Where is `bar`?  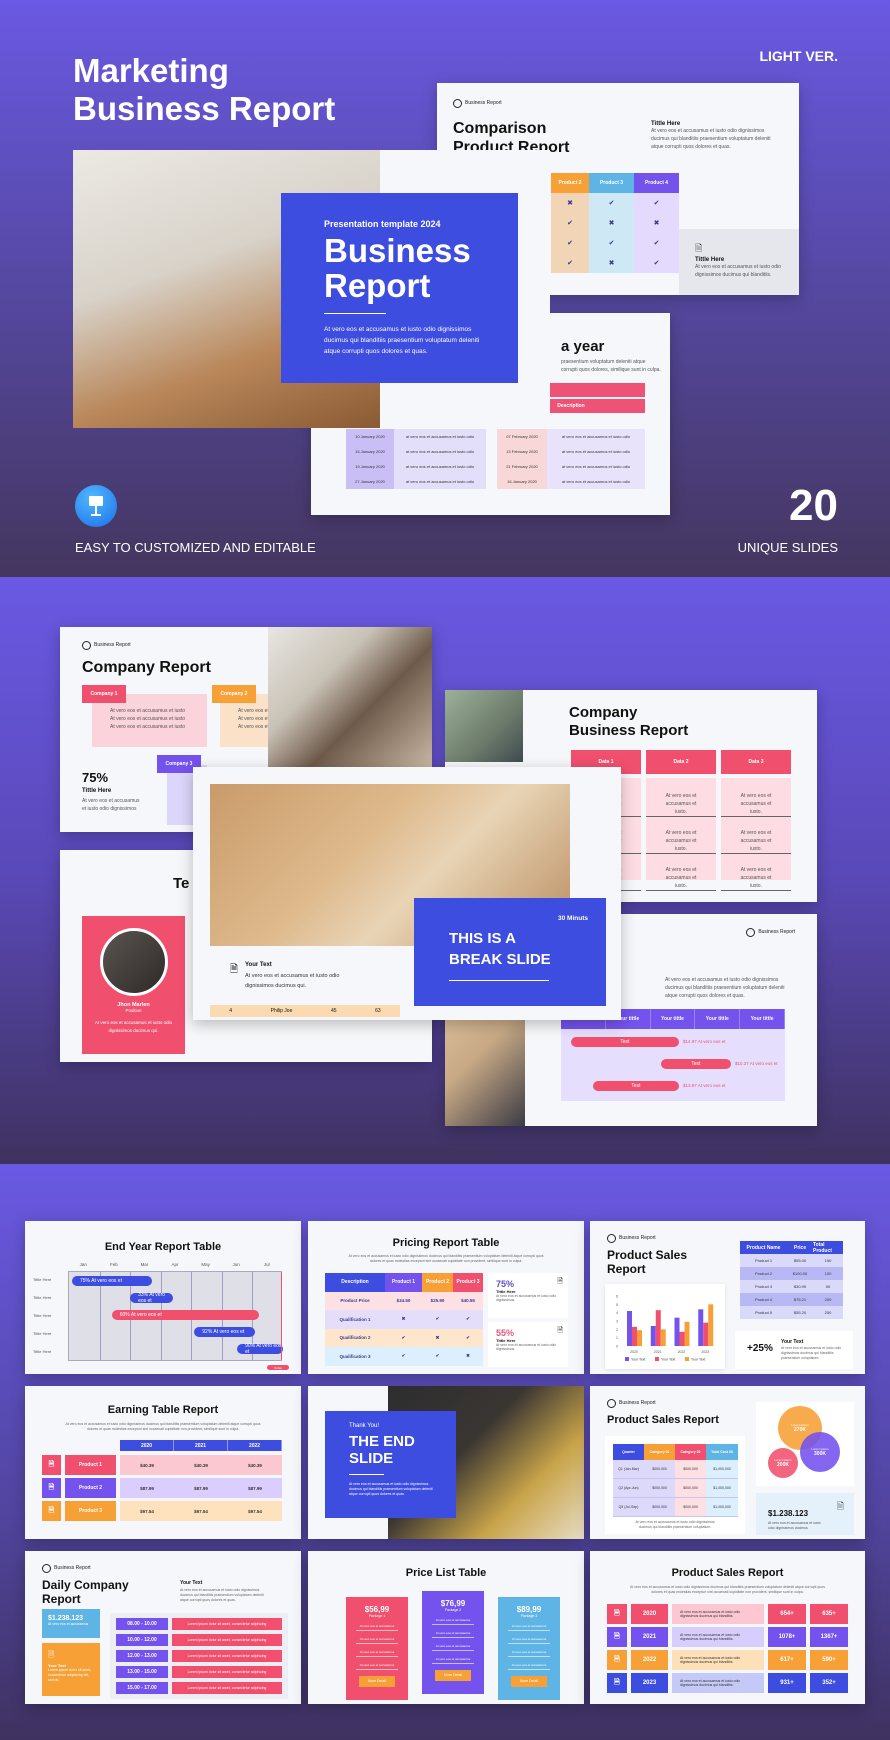
bar is located at coordinates (701, 1327).